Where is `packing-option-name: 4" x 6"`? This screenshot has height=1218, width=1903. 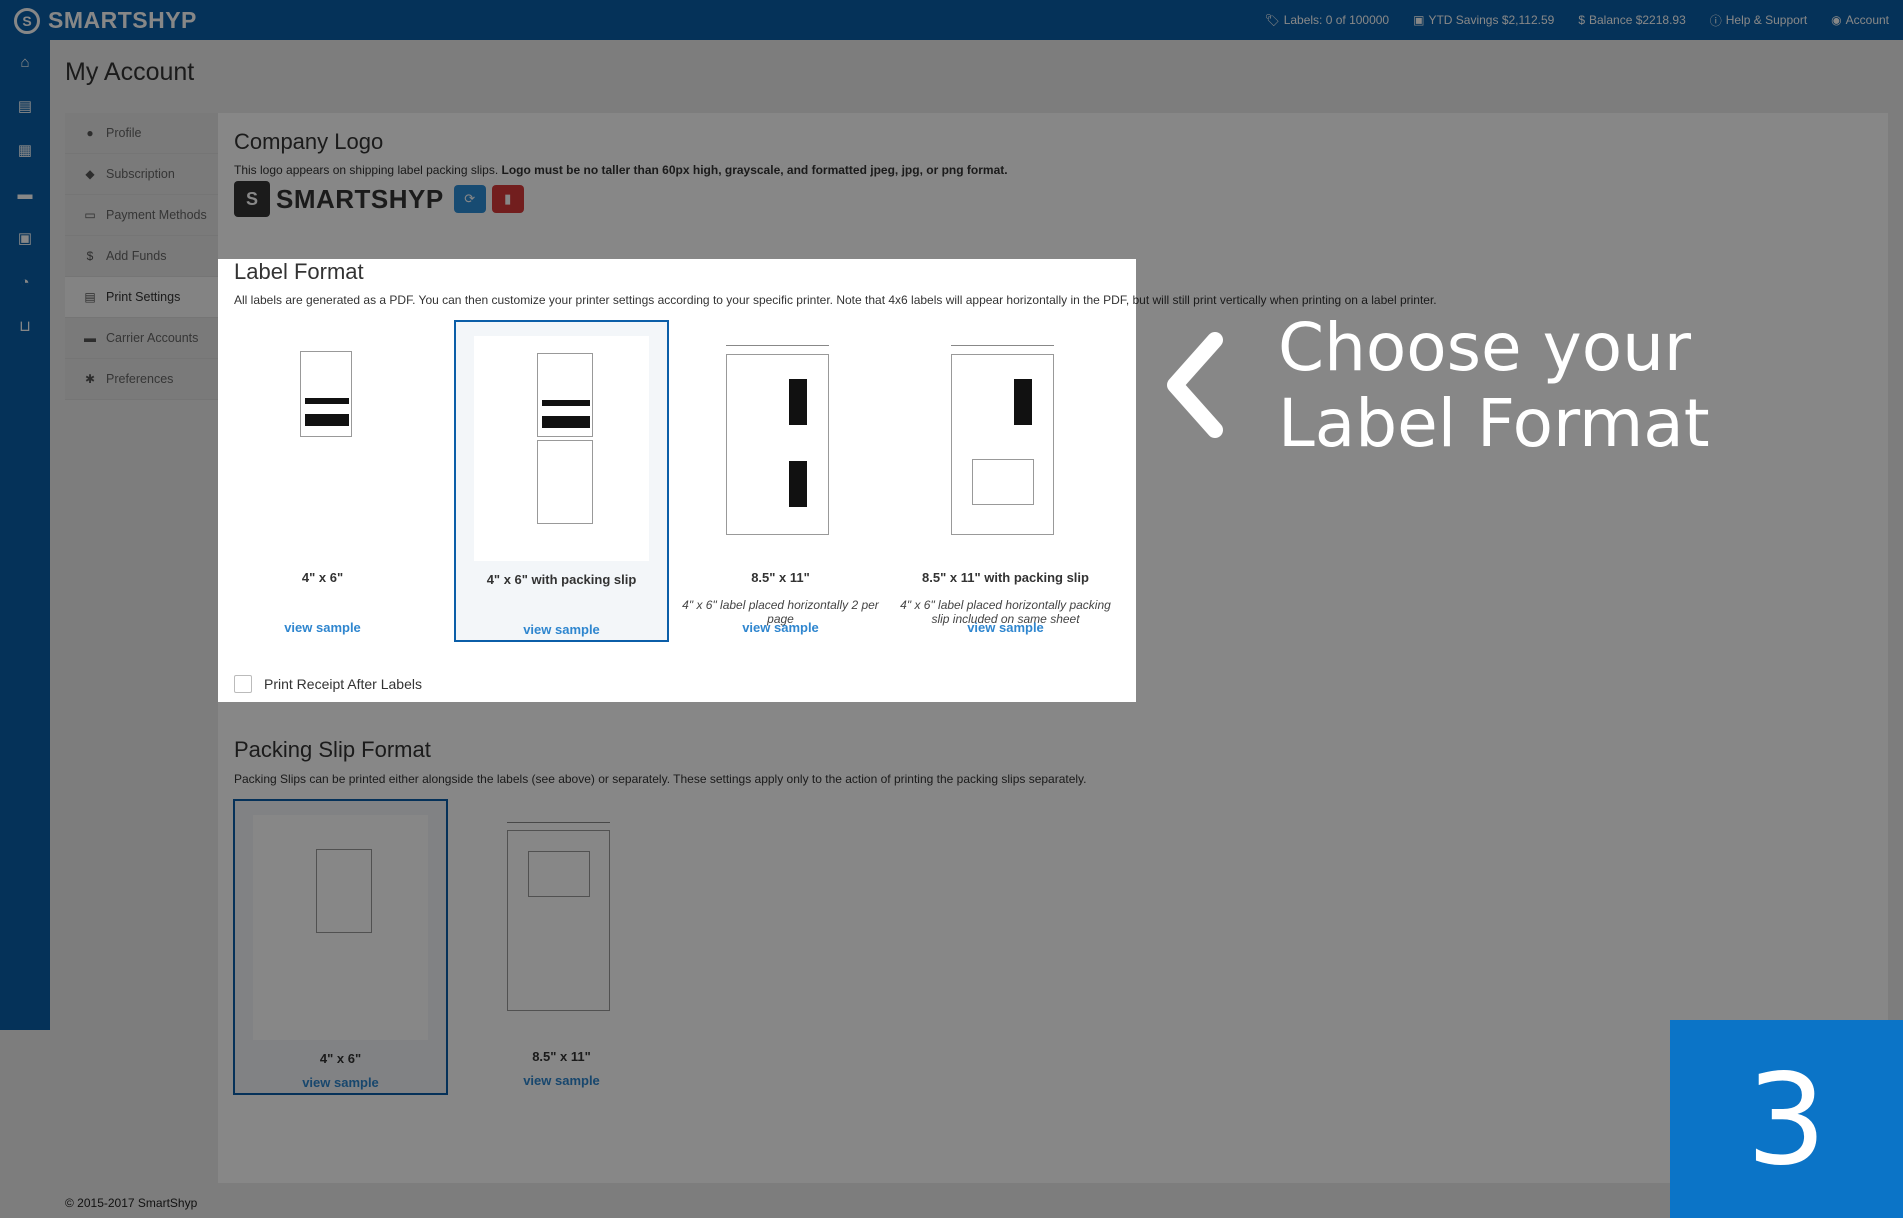 packing-option-name: 4" x 6" is located at coordinates (340, 1058).